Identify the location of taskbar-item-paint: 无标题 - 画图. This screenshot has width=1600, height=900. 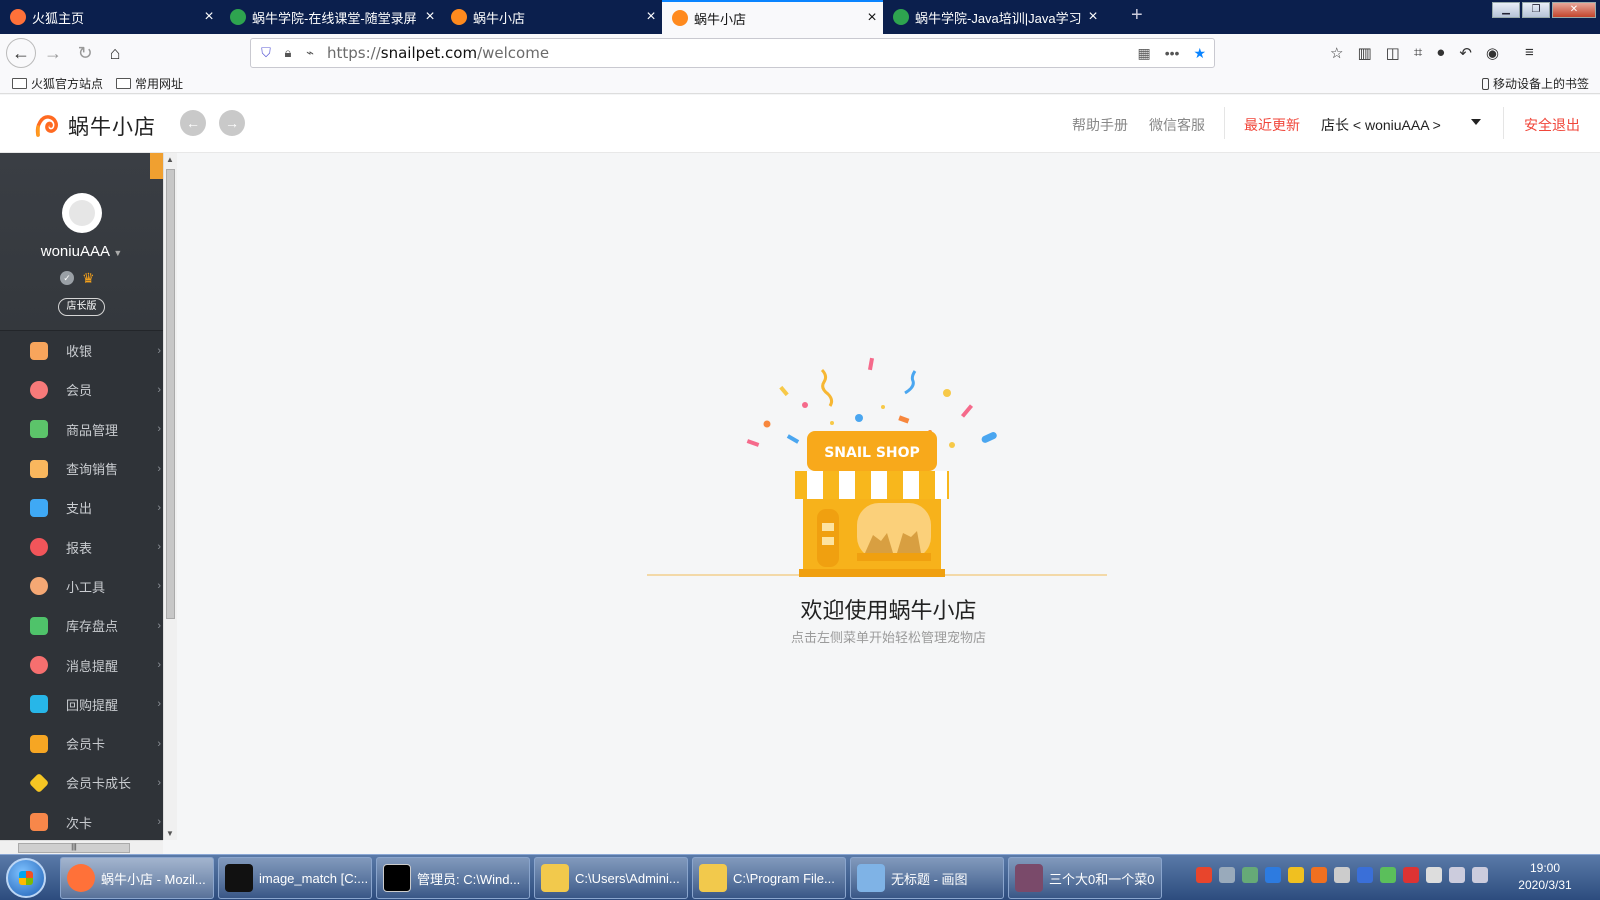
(927, 878).